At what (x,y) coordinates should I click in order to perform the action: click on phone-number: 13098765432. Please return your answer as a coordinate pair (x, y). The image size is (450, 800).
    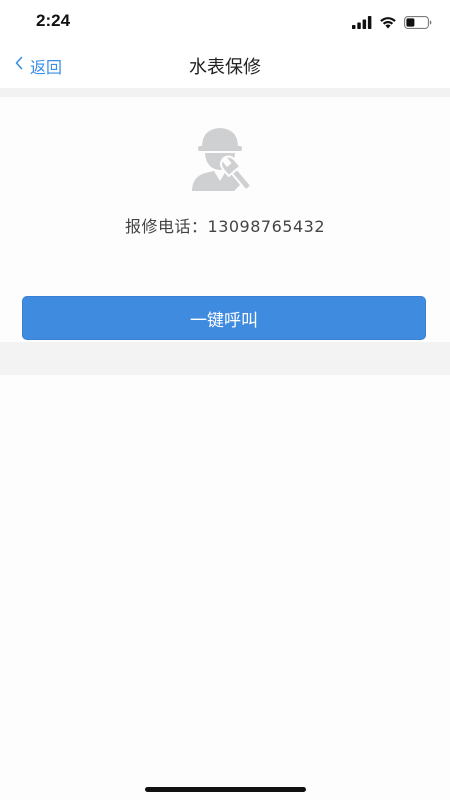
    Looking at the image, I should click on (266, 226).